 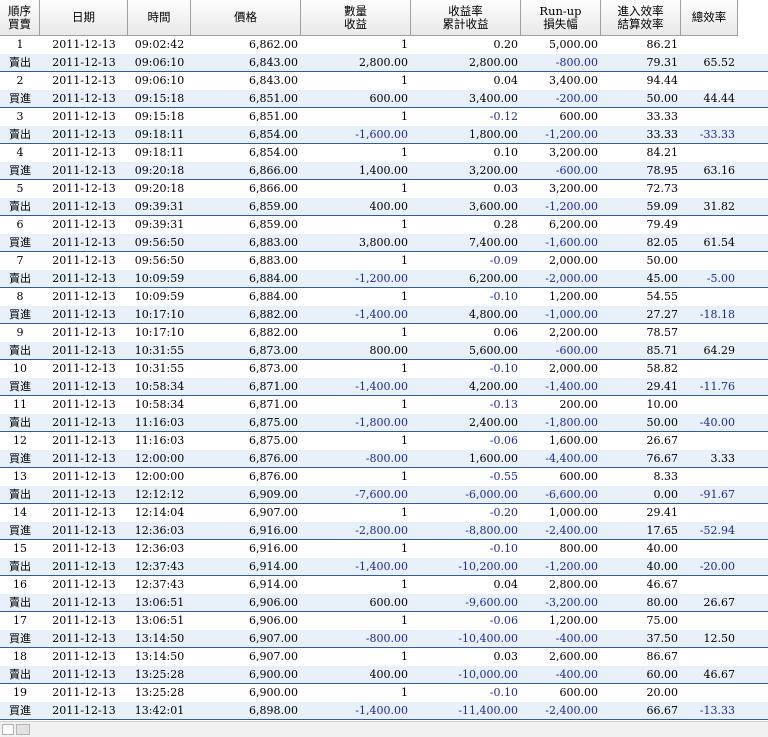 I want to click on profit-cell: -1,400.00, so click(x=381, y=710).